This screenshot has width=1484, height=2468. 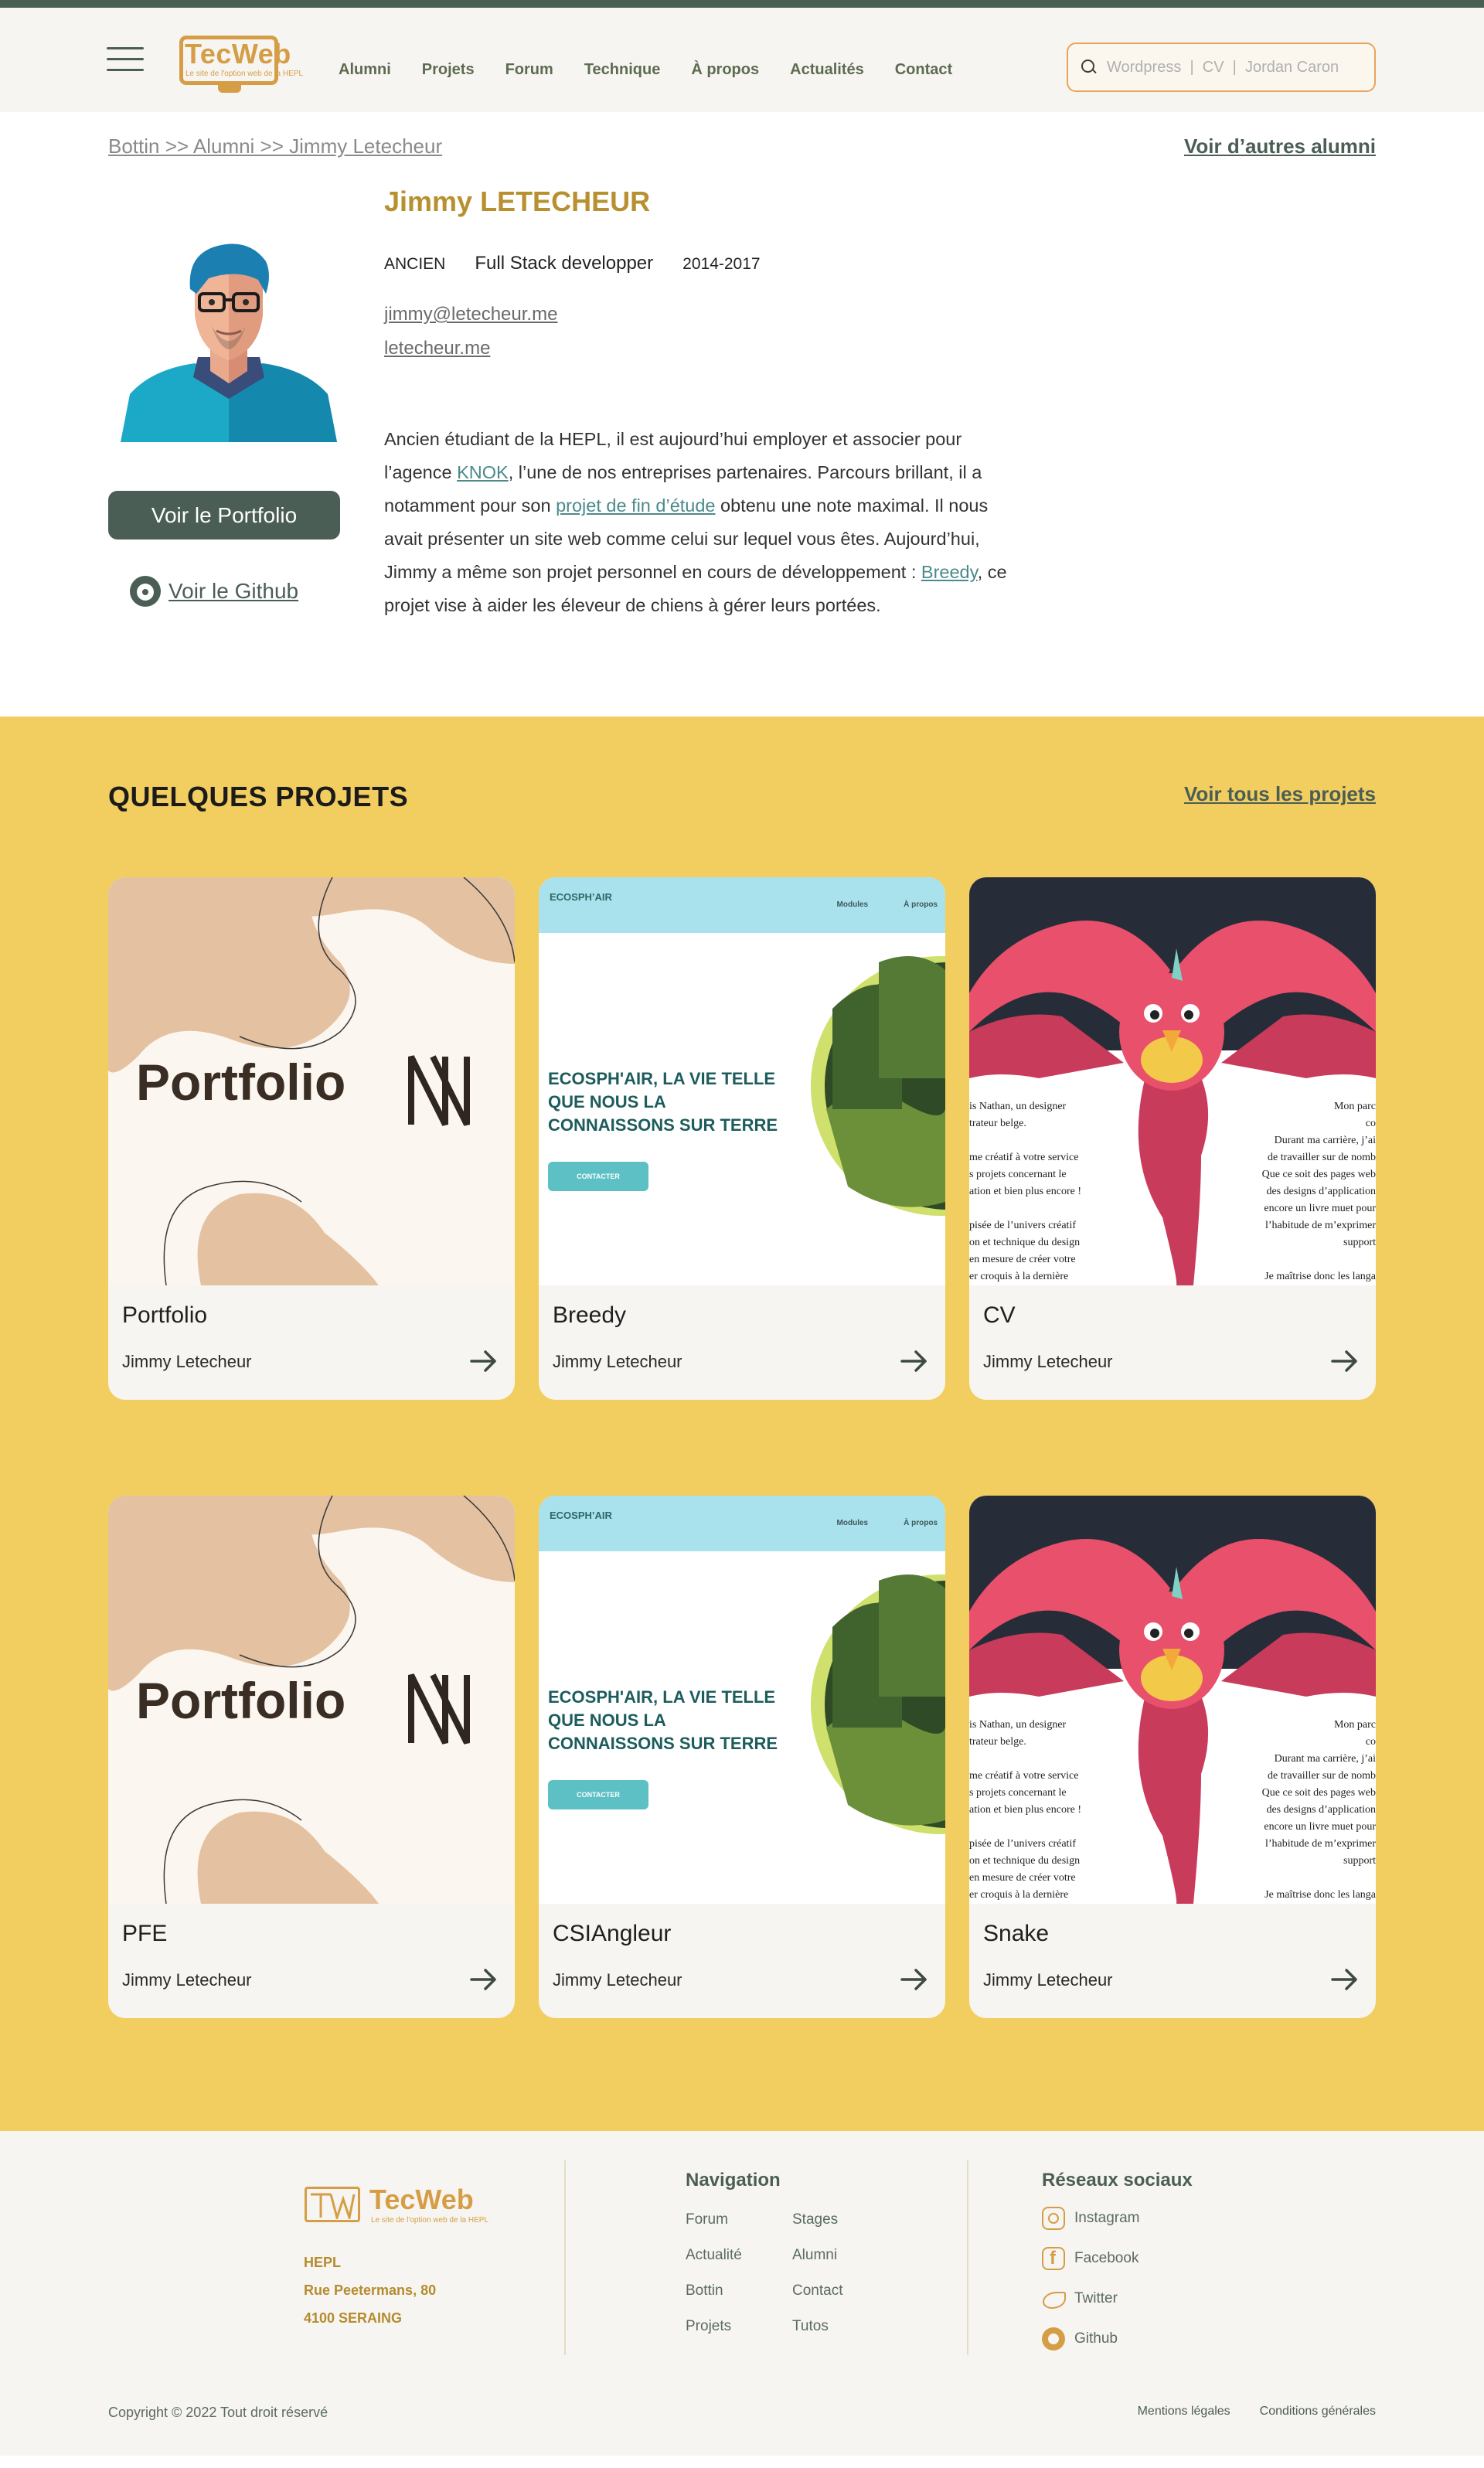 I want to click on search-box, so click(x=1221, y=67).